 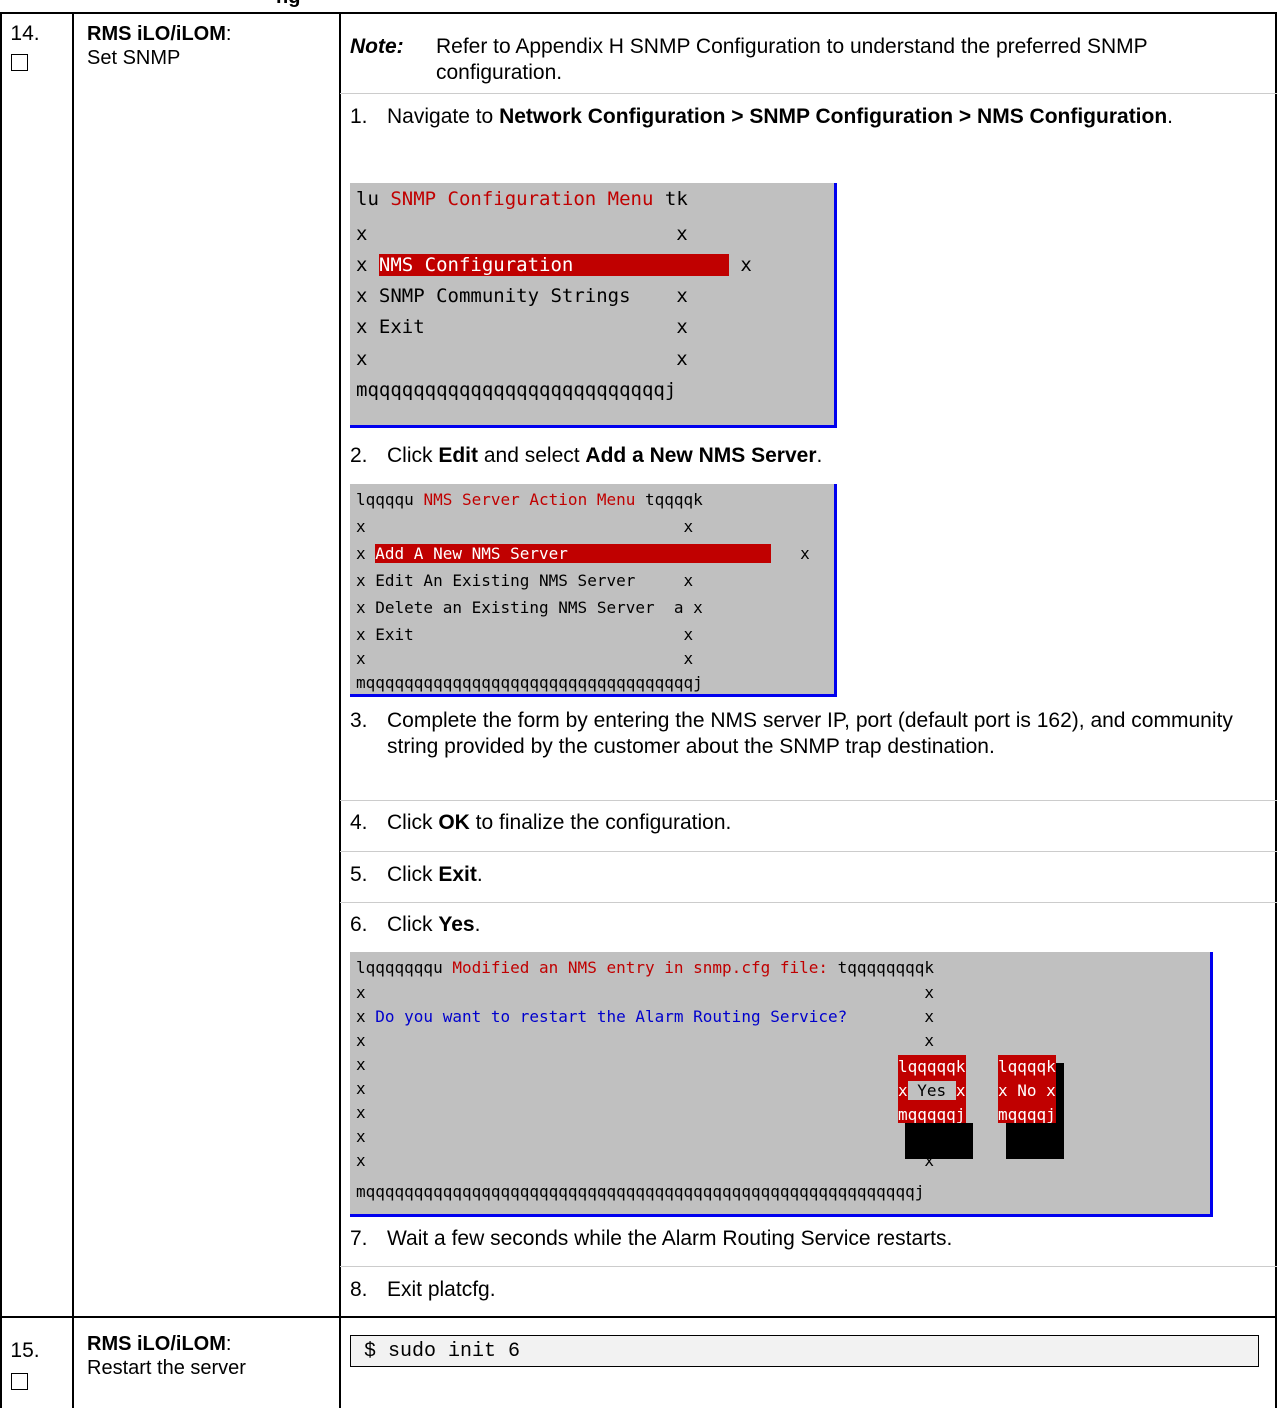 What do you see at coordinates (529, 607) in the screenshot?
I see `menu-option-delete-nms-server: Delete an Existing NMS Server a` at bounding box center [529, 607].